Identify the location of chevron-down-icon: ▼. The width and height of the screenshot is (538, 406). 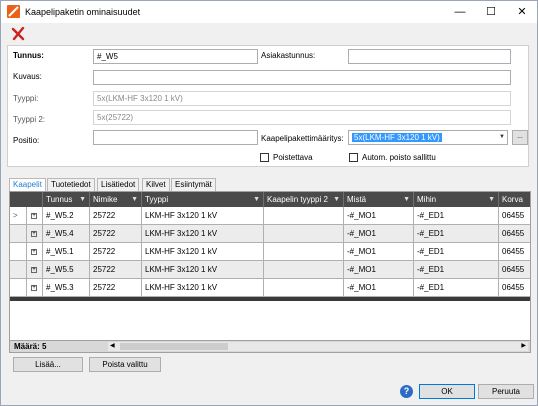
(502, 137).